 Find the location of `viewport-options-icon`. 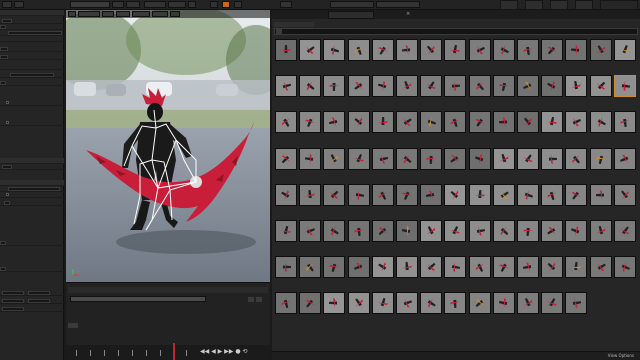

viewport-options-icon is located at coordinates (72, 14).